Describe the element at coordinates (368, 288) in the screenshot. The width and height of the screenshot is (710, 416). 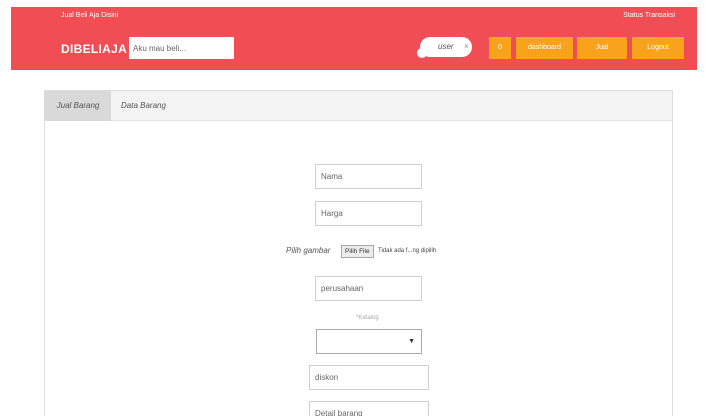
I see `perusahaan-input` at that location.